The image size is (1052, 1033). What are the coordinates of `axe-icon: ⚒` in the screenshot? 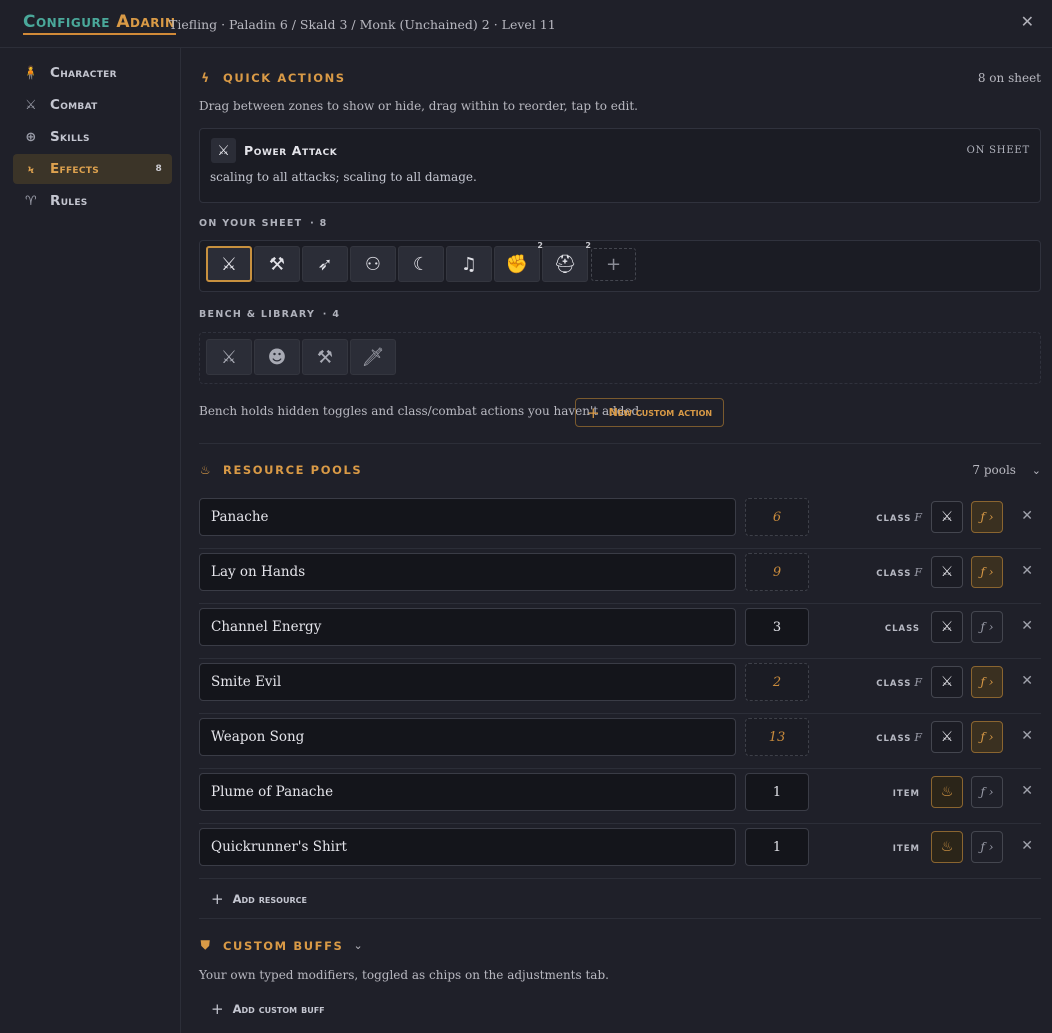 It's located at (325, 357).